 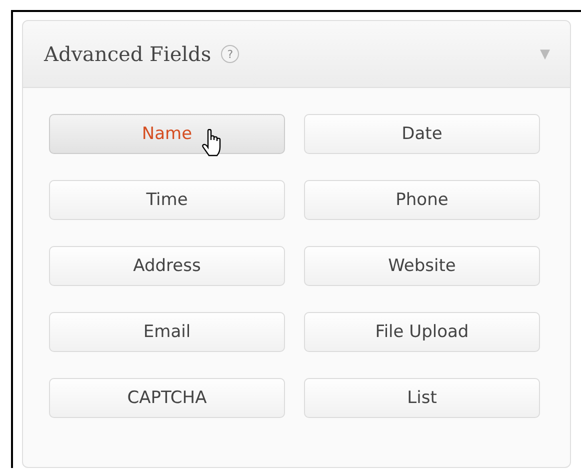 I want to click on field-button: Email, so click(x=167, y=332).